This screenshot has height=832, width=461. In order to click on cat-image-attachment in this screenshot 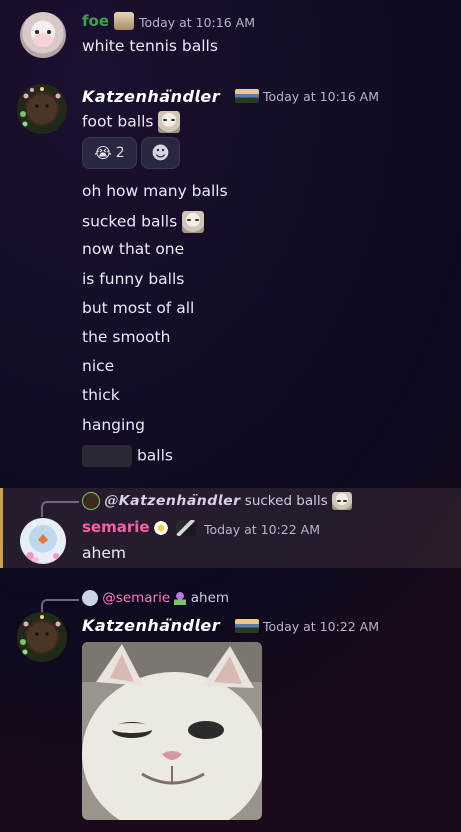, I will do `click(172, 731)`.